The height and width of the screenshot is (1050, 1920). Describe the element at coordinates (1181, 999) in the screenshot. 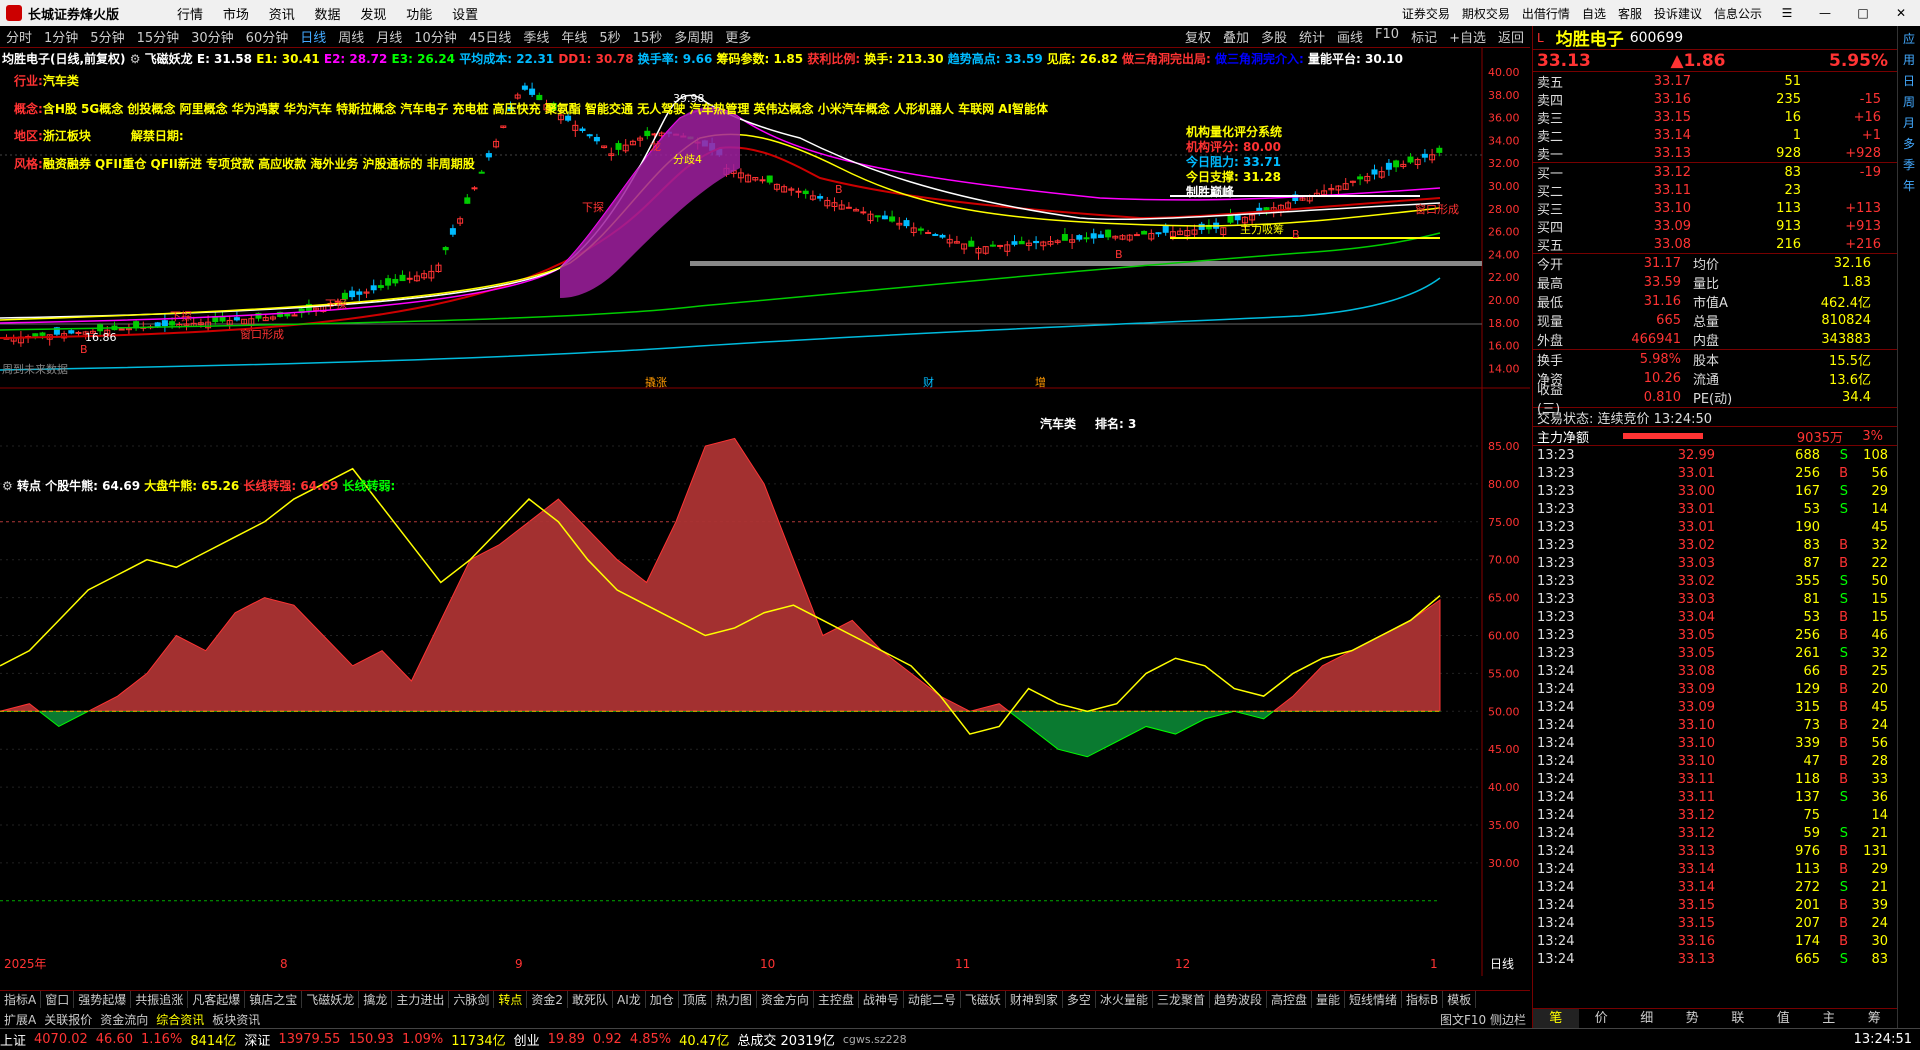

I see `indicator-tab-25: 三龙聚首` at that location.